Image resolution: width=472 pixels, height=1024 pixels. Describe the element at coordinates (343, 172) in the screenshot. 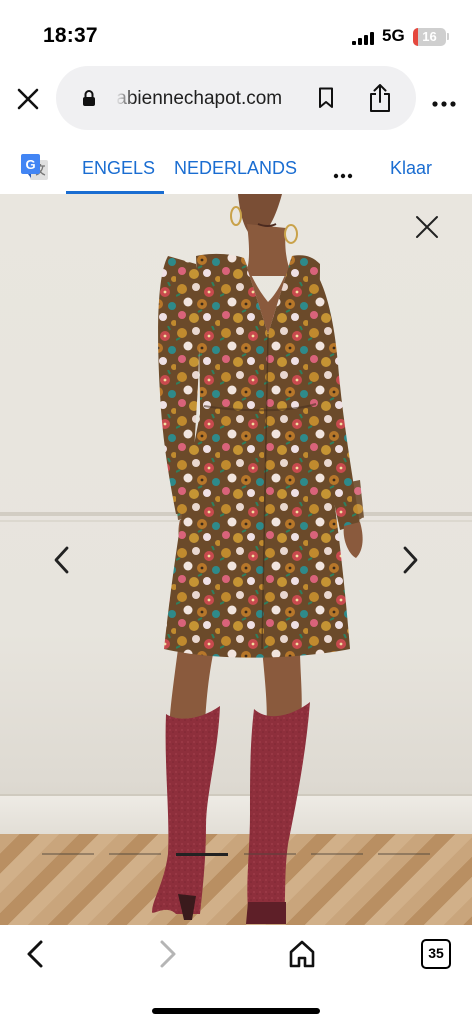

I see `translate-options-icon` at that location.